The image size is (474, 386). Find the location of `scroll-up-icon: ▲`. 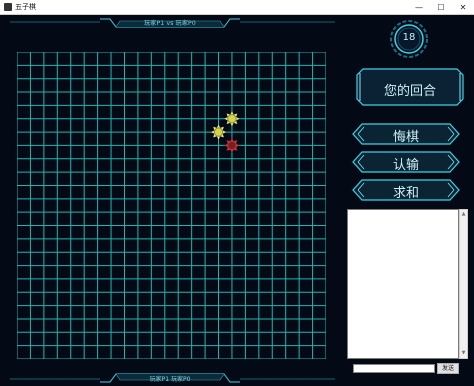

scroll-up-icon: ▲ is located at coordinates (463, 214).